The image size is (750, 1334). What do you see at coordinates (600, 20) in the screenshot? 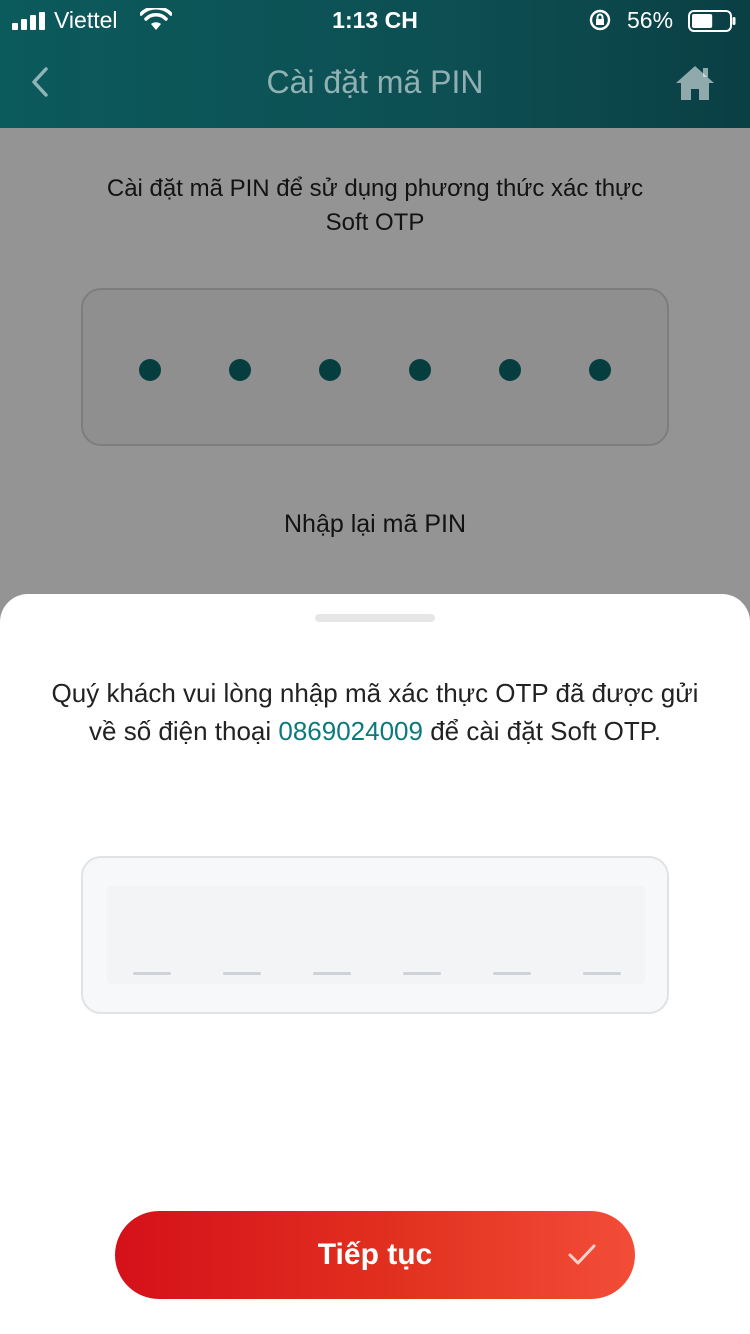
I see `orientation-lock-icon` at bounding box center [600, 20].